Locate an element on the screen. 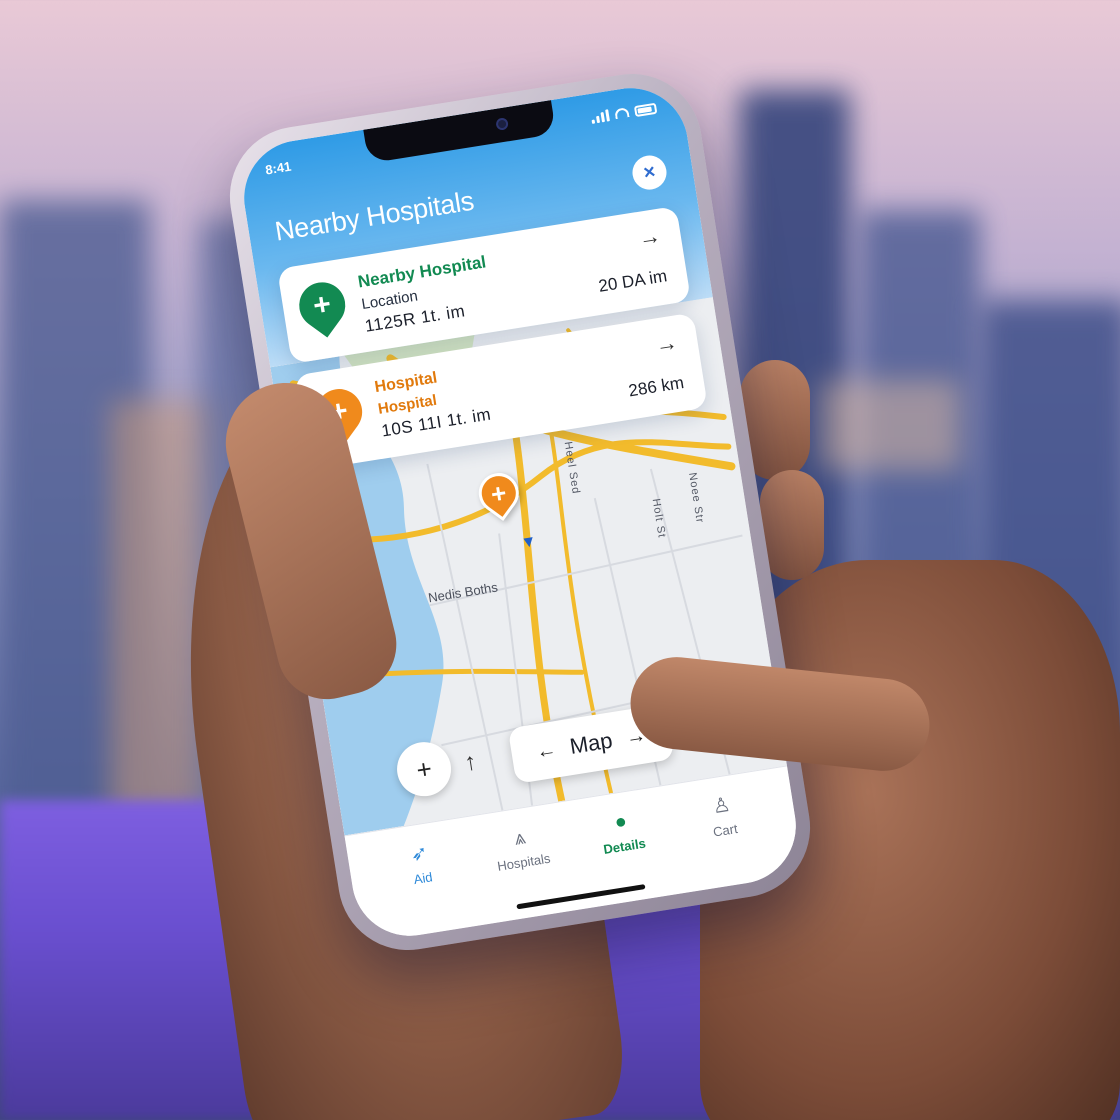 The height and width of the screenshot is (1120, 1120). tab-label: Hospitals is located at coordinates (524, 862).